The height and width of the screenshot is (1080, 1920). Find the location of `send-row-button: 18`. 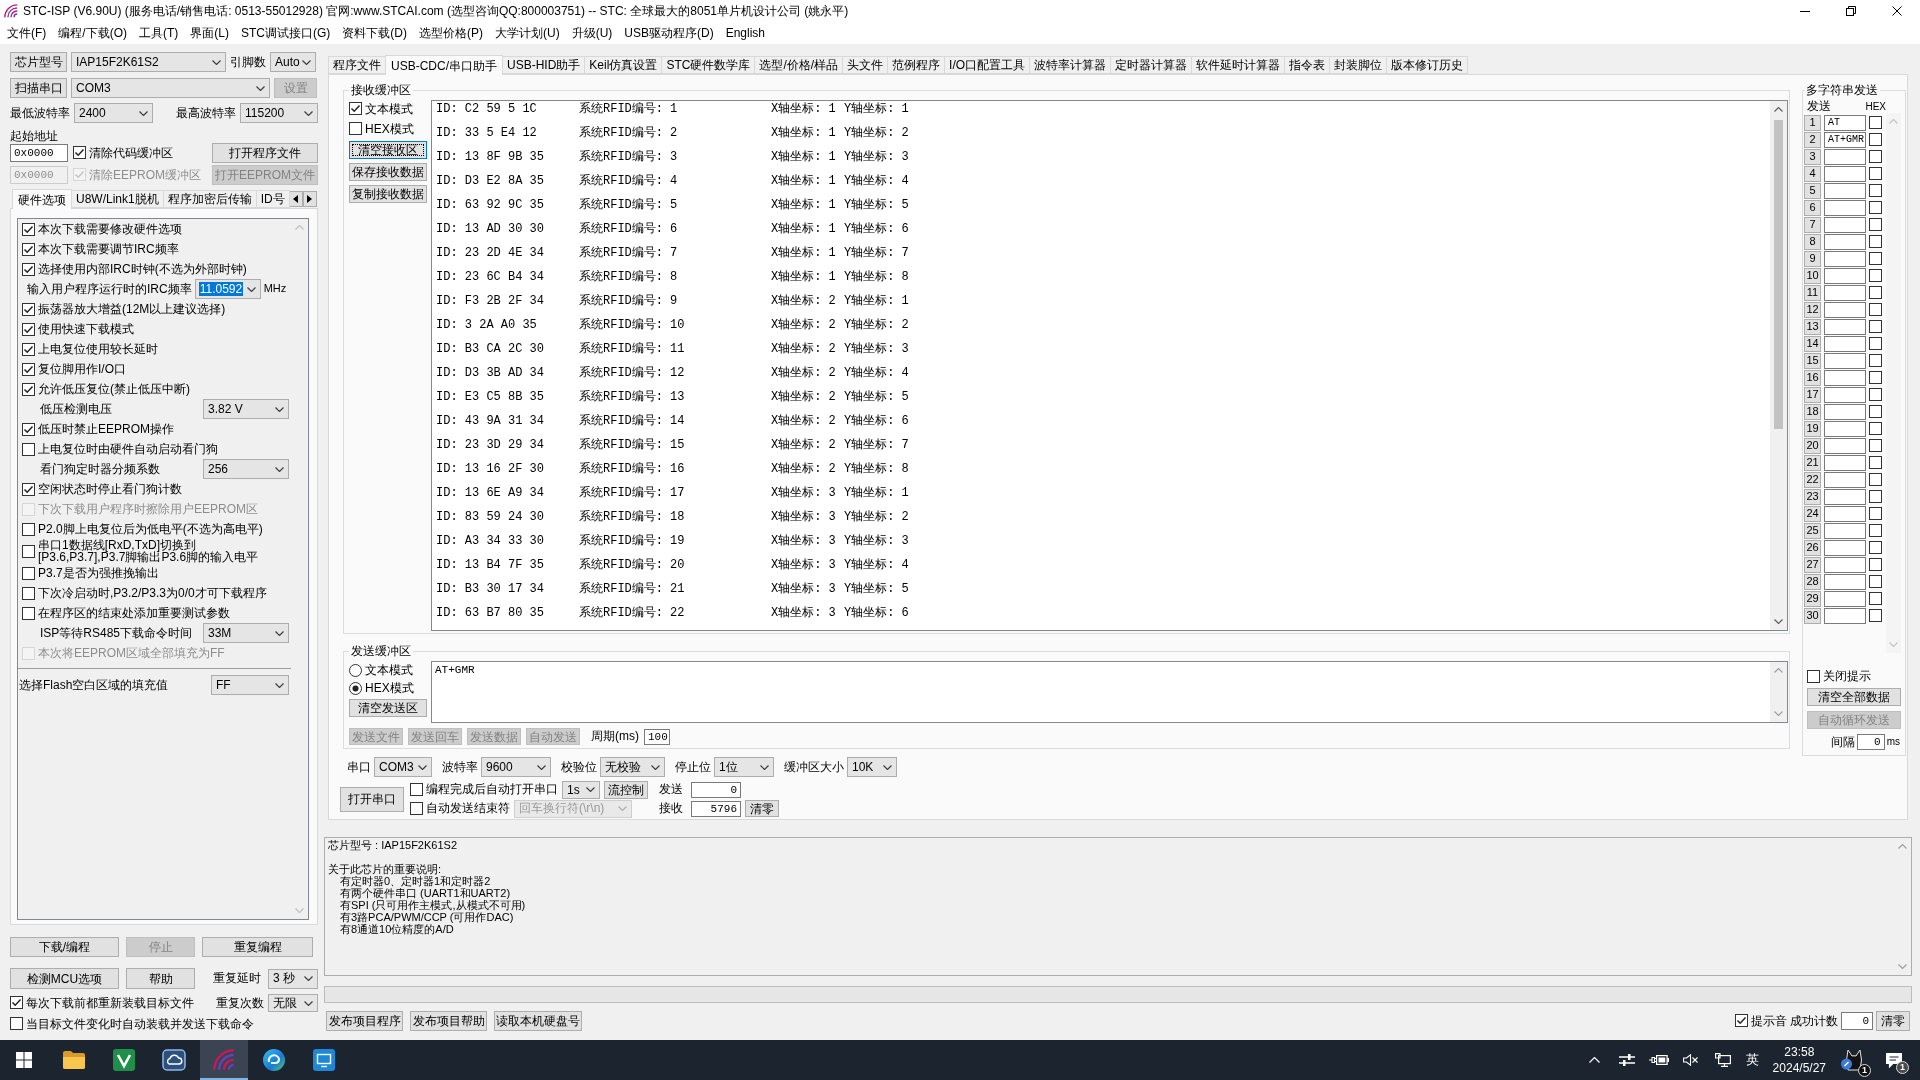

send-row-button: 18 is located at coordinates (1812, 411).